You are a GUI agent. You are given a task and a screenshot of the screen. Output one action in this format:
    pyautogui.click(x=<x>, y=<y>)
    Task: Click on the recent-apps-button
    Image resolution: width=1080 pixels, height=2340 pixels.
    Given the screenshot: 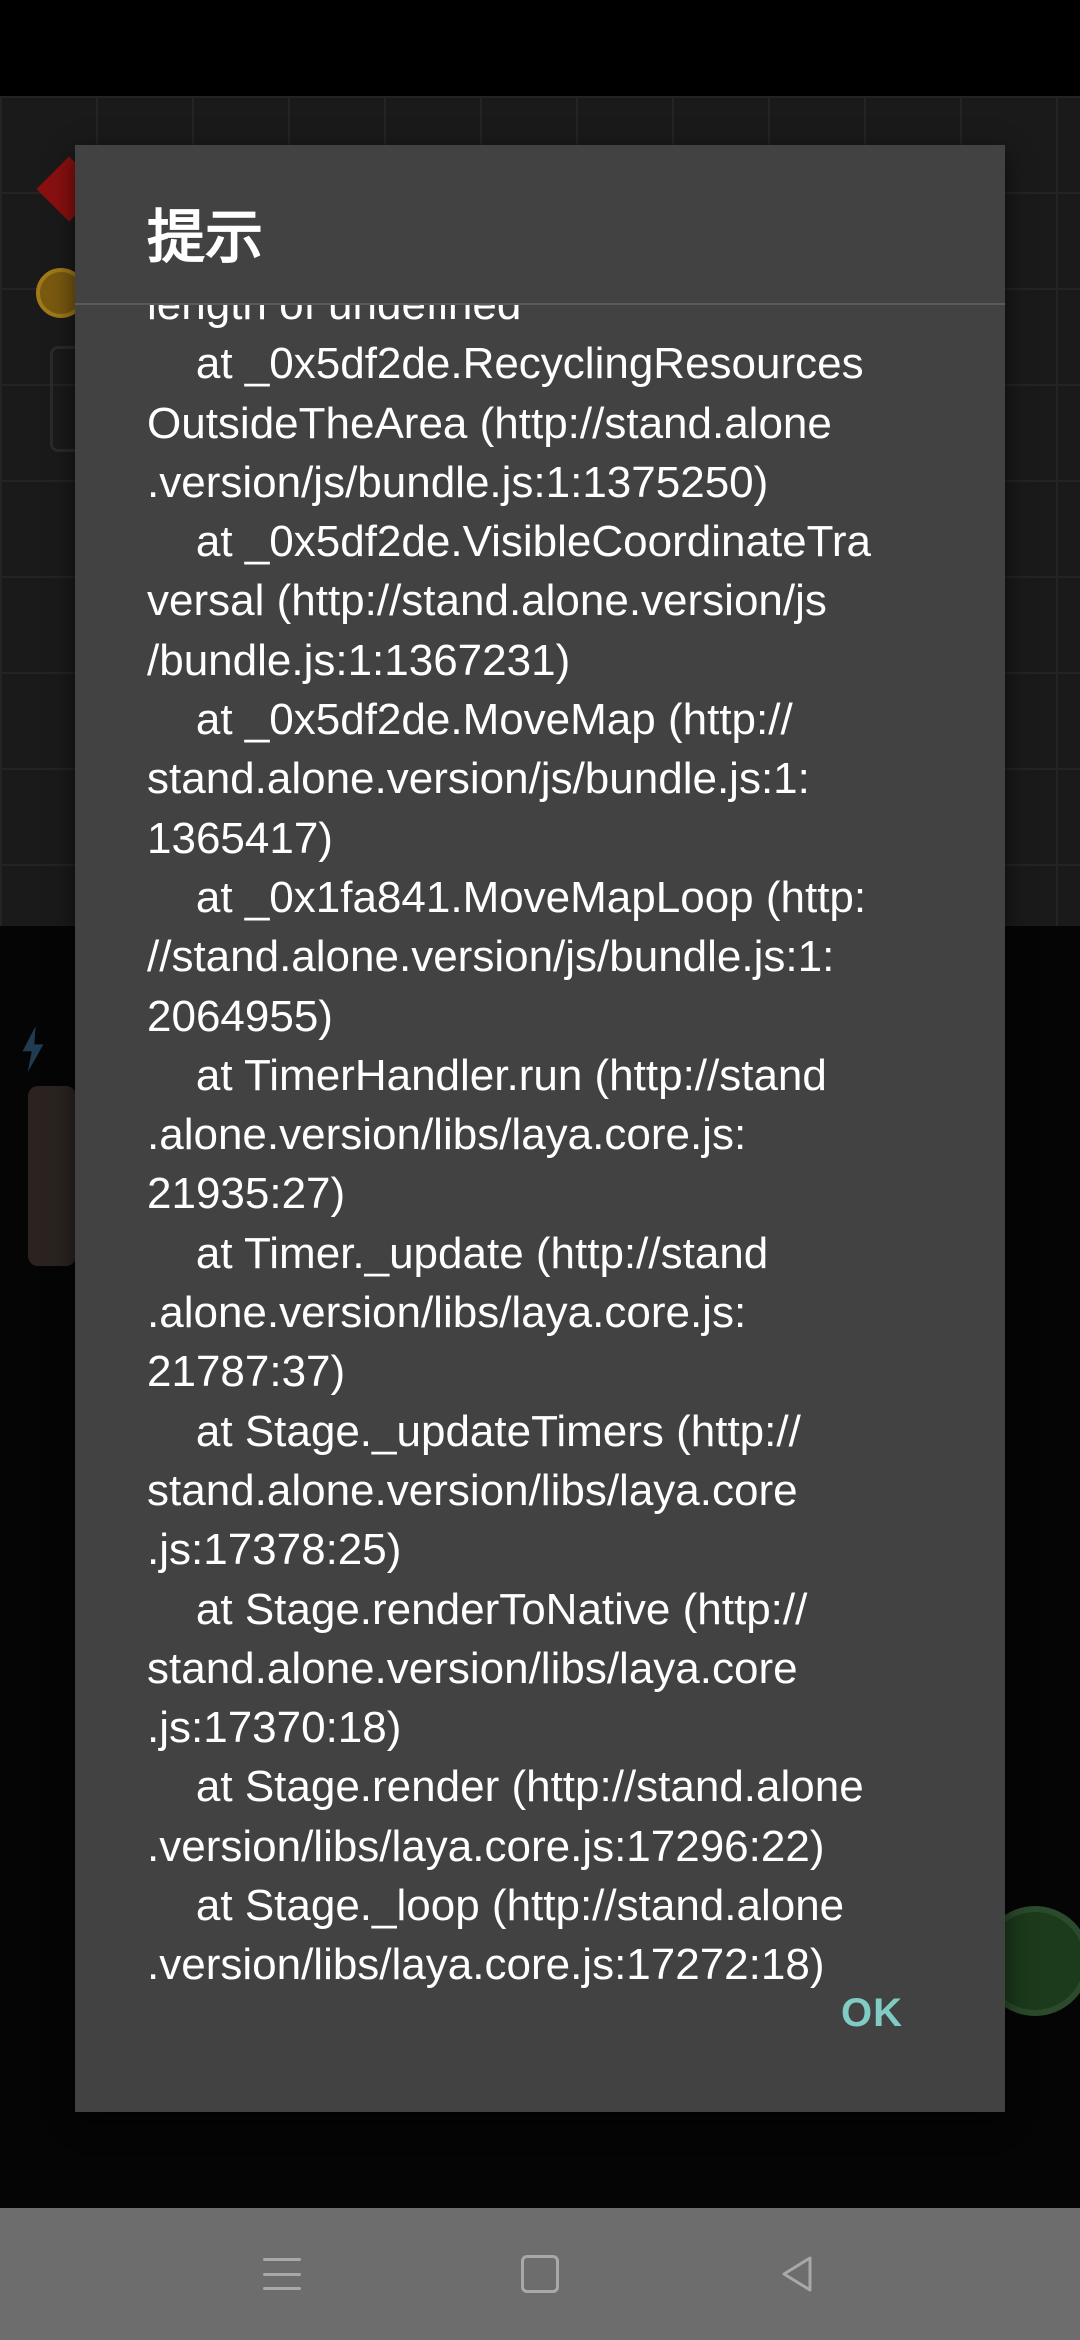 What is the action you would take?
    pyautogui.click(x=282, y=2274)
    